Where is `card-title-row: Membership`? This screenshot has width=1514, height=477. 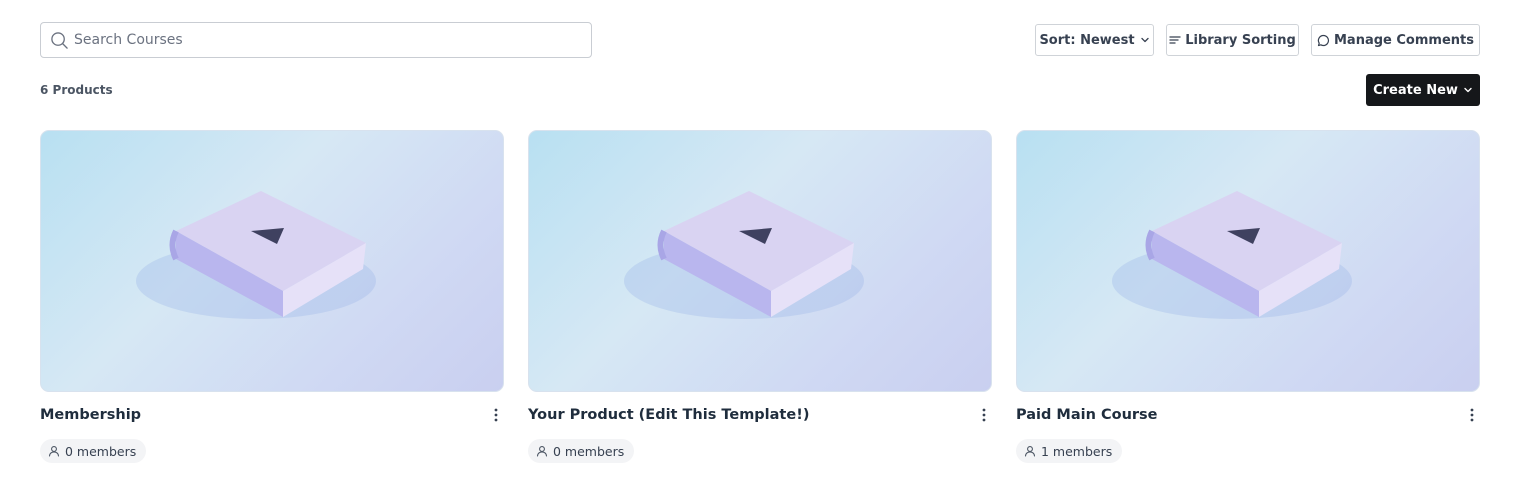
card-title-row: Membership is located at coordinates (272, 415).